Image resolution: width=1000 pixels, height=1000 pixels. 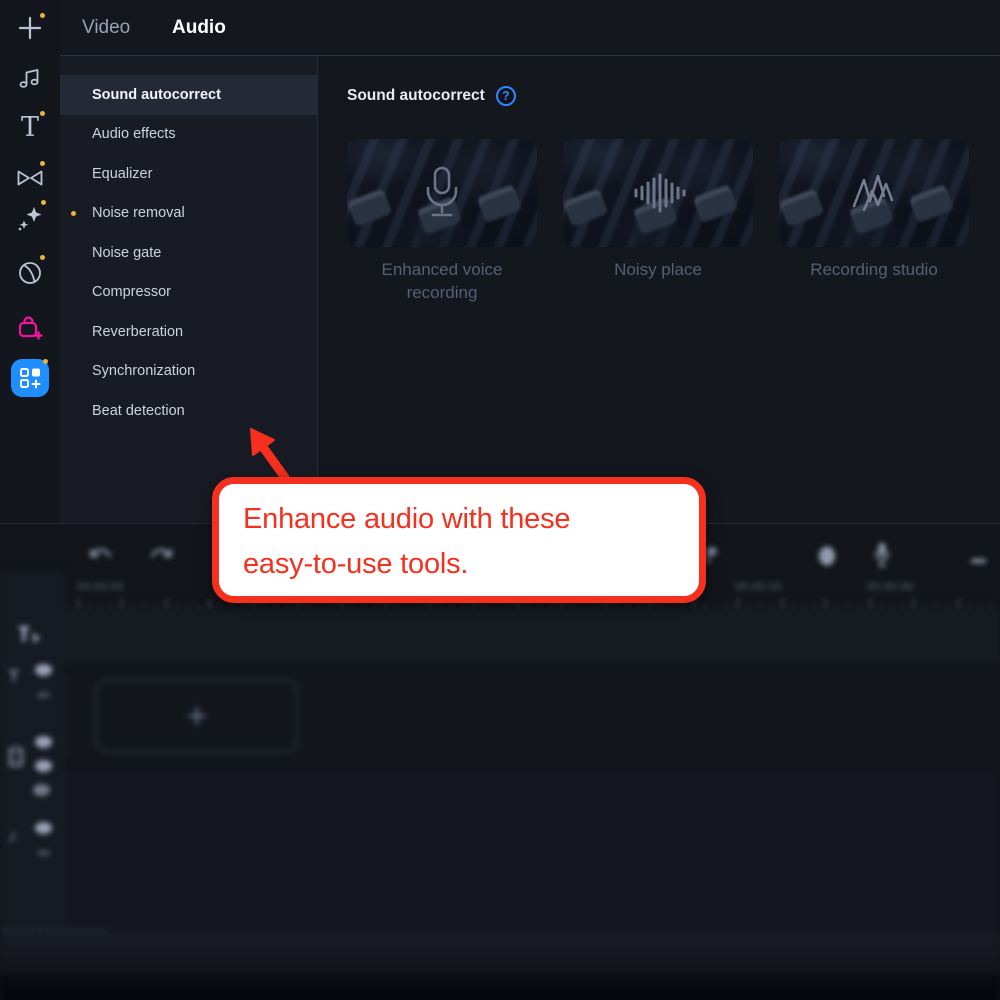 I want to click on preset-recording-studio: Recording studio, so click(x=874, y=221).